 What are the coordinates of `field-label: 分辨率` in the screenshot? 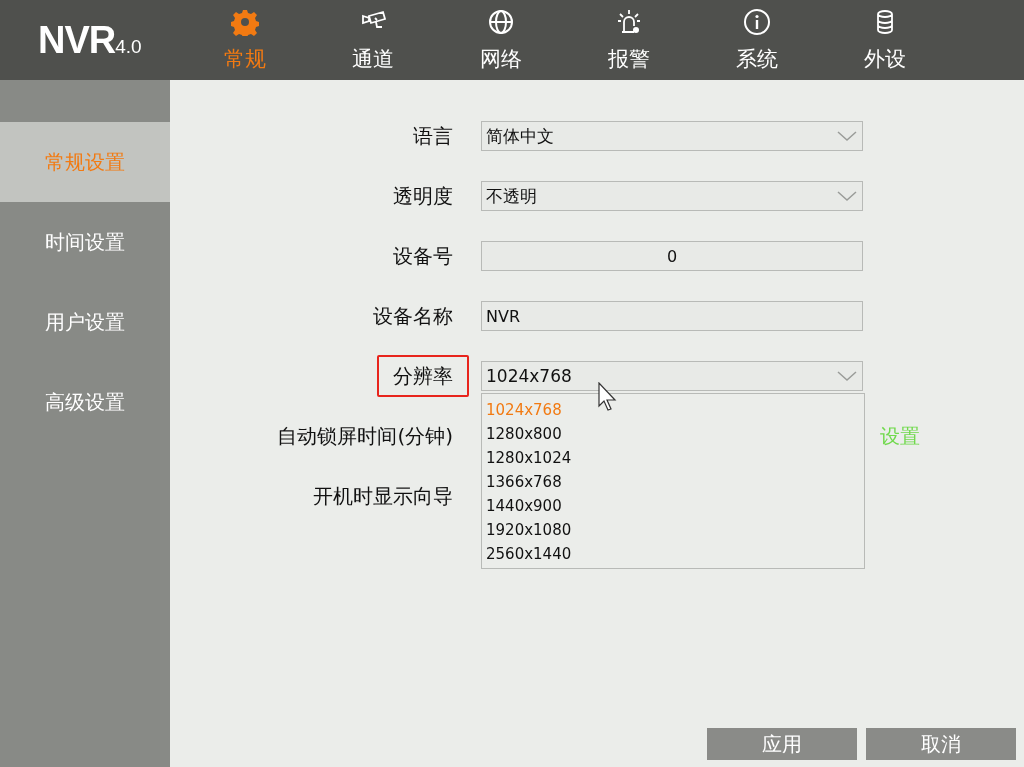 It's located at (423, 376).